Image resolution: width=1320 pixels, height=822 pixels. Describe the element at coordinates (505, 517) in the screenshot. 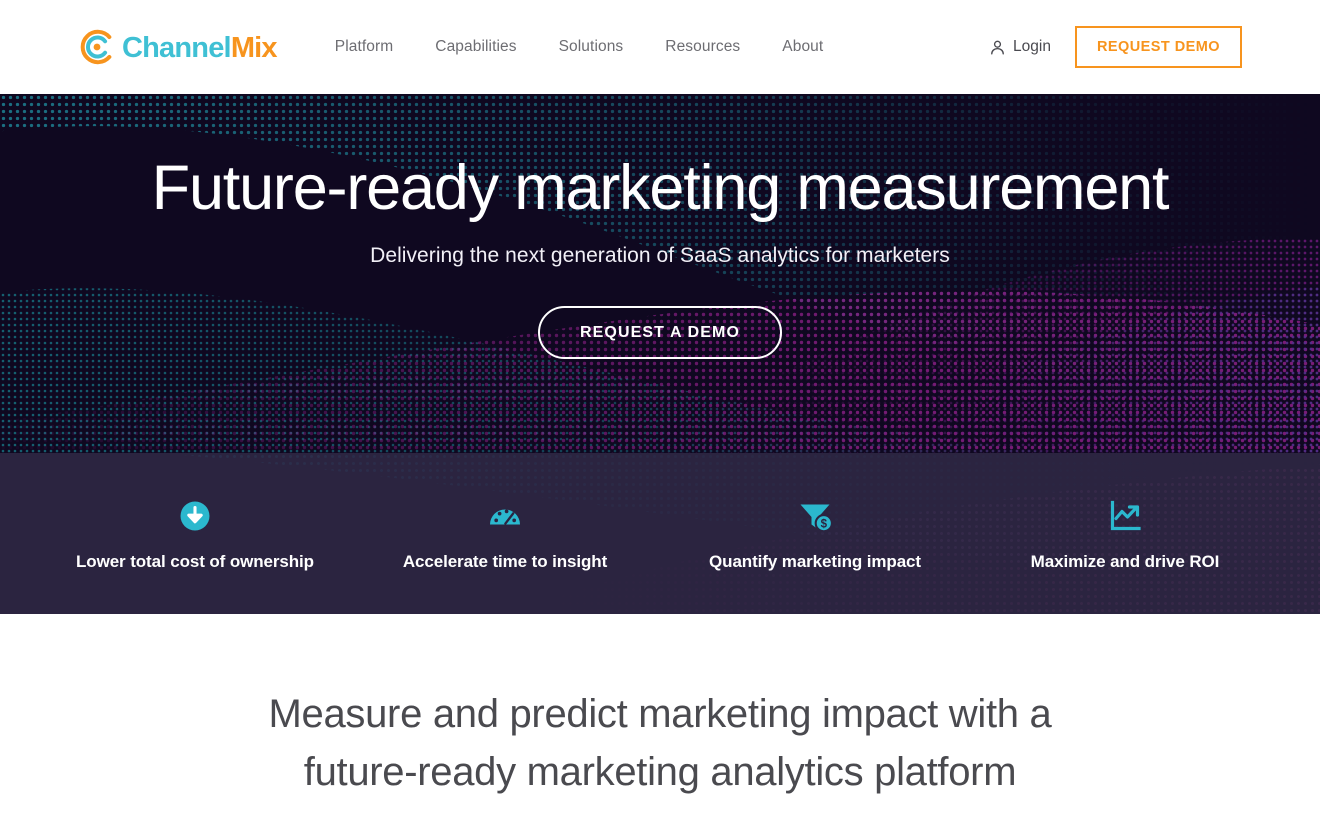

I see `speedometer-icon` at that location.